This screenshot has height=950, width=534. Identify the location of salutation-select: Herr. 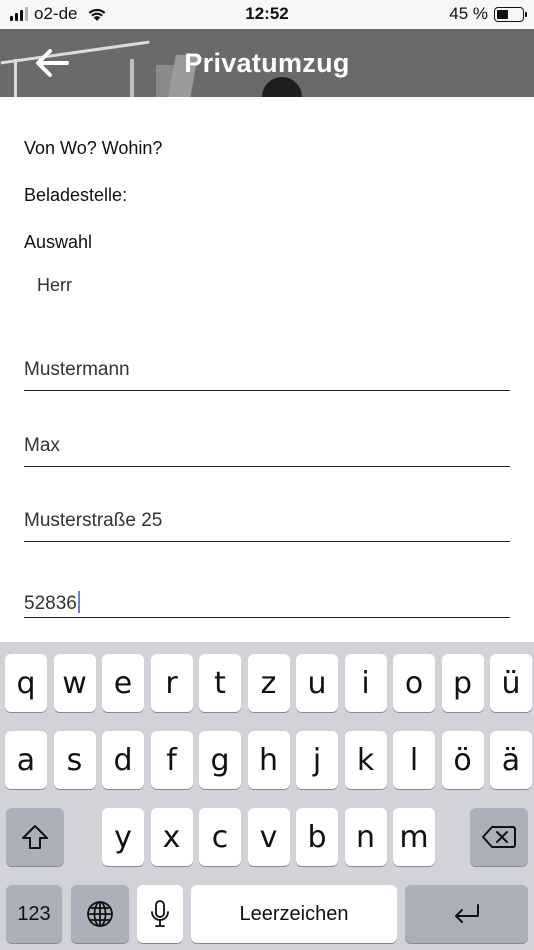
(54, 285).